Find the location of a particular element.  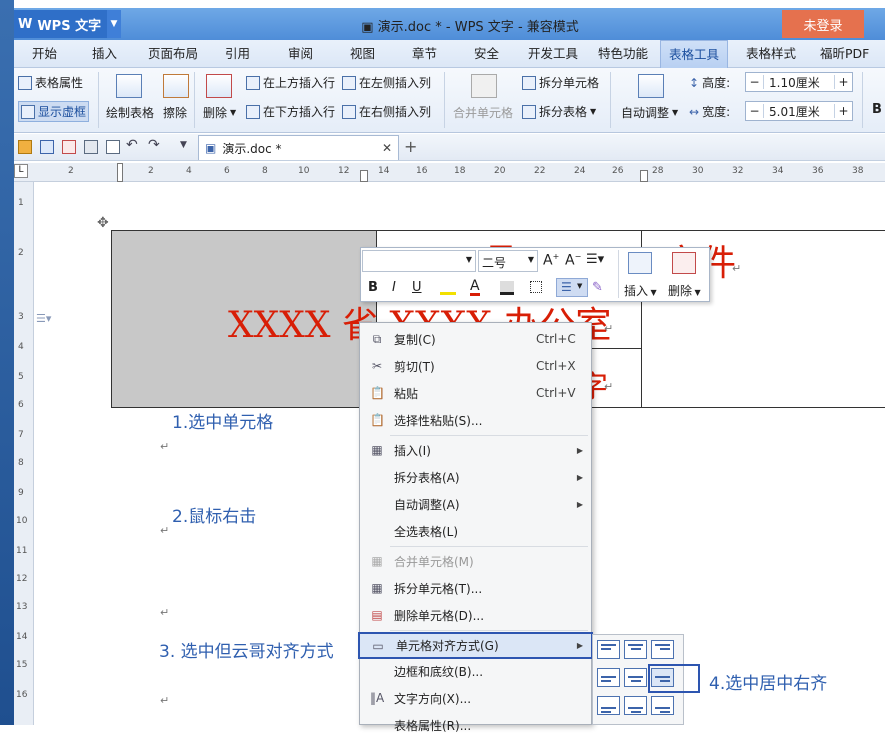

split-cells-button: 拆分单元格 is located at coordinates (560, 82).